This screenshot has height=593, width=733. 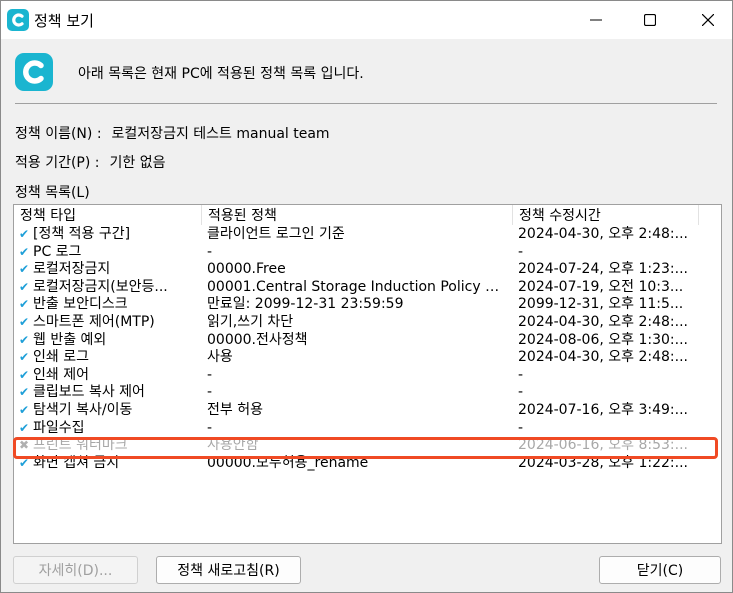 What do you see at coordinates (257, 339) in the screenshot?
I see `cell-applied-policy: 00000.전사정책` at bounding box center [257, 339].